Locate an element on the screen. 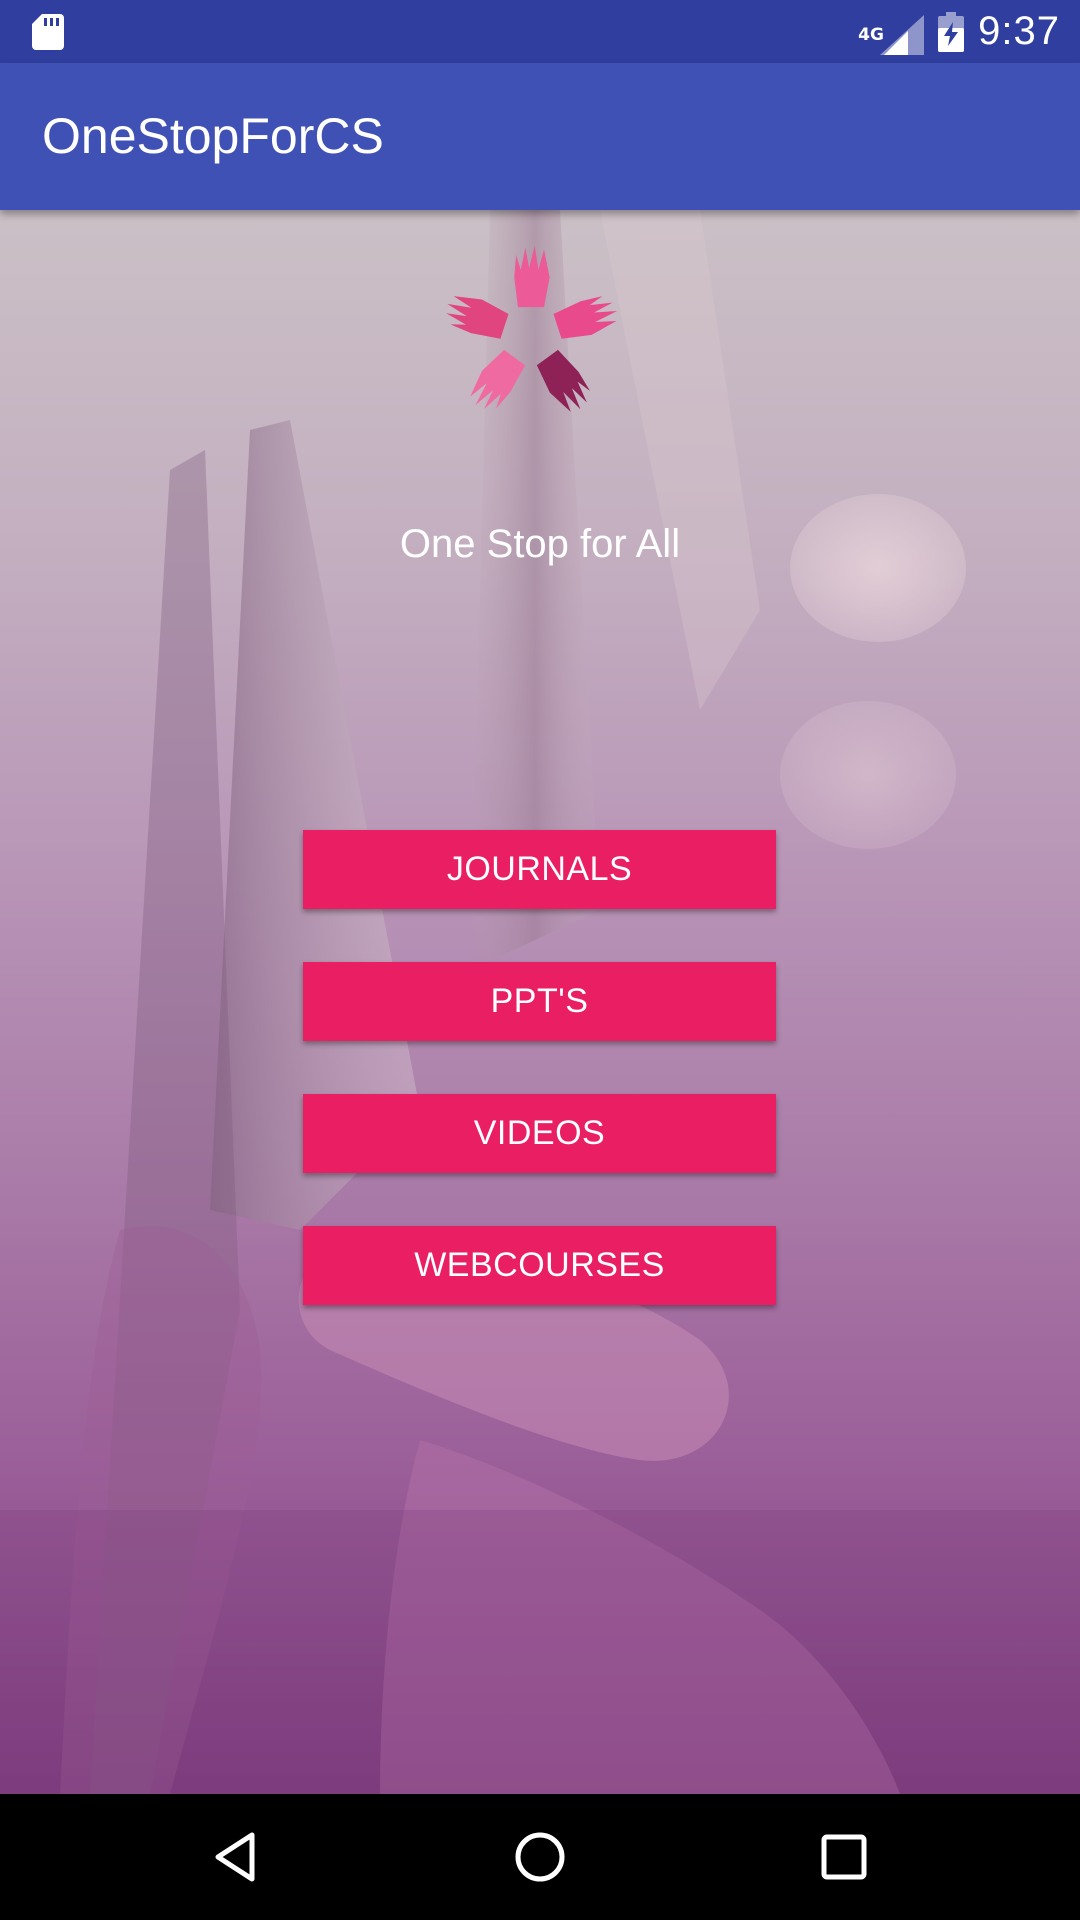 The width and height of the screenshot is (1080, 1920). navigation-bar is located at coordinates (540, 1857).